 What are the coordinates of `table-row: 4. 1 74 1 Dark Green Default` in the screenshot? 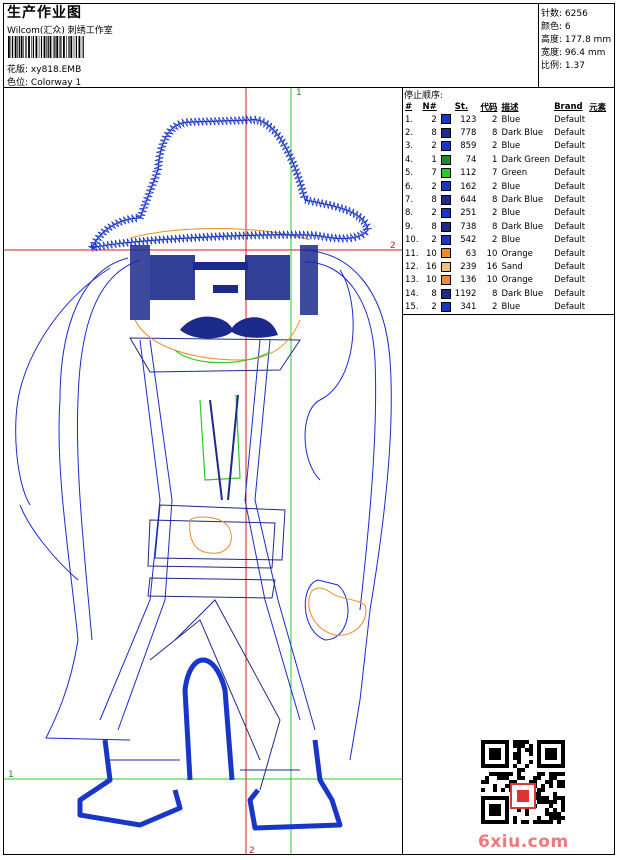 It's located at (505, 159).